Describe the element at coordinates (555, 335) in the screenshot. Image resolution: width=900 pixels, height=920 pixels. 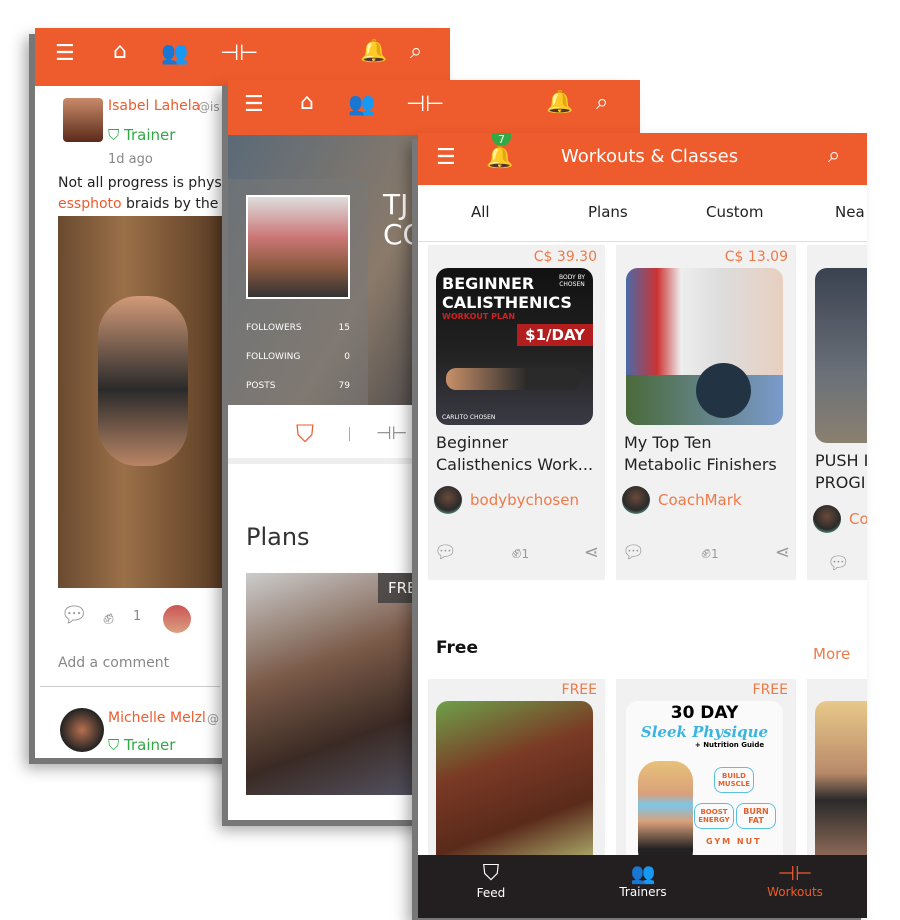
I see `img-text: $1/DAY` at that location.